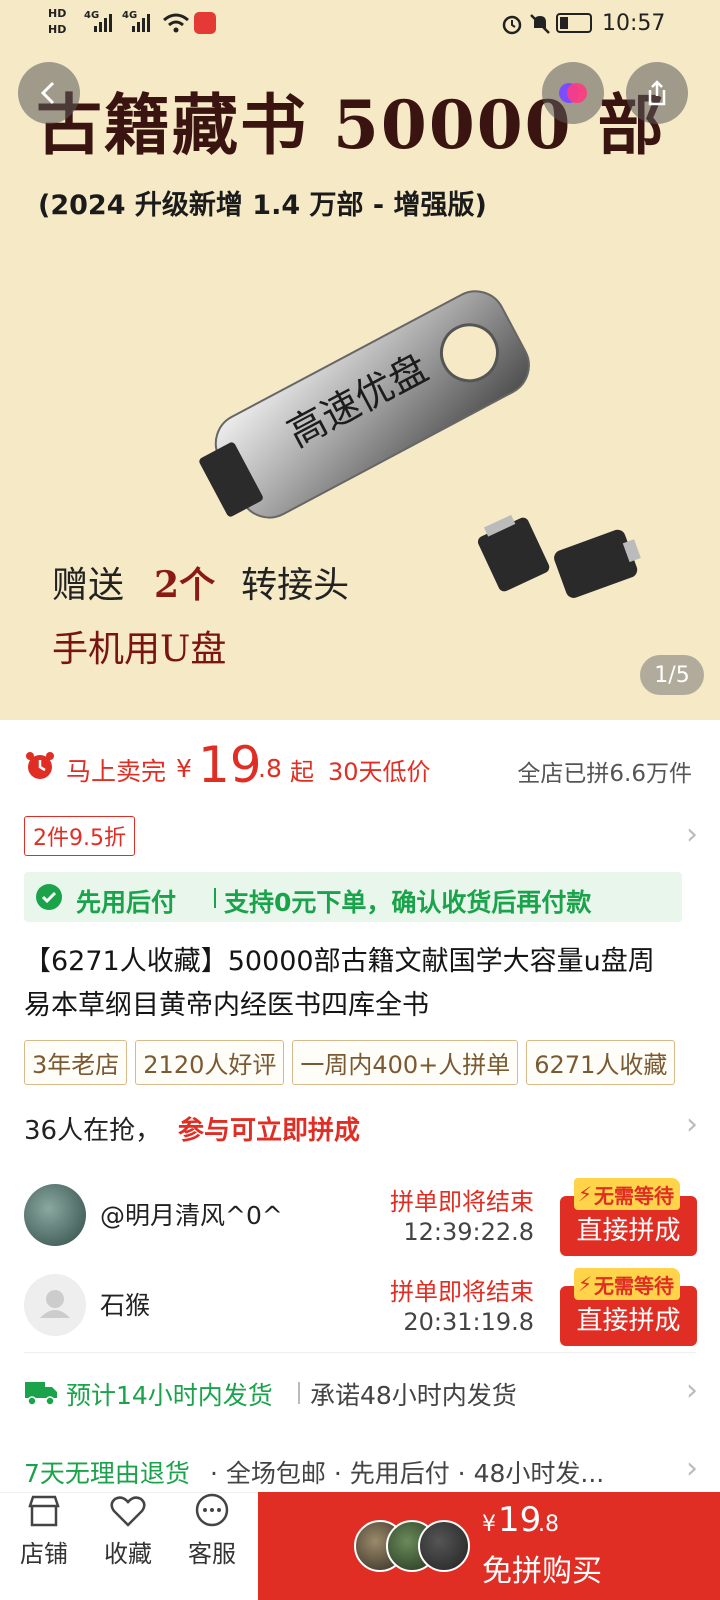 This screenshot has width=720, height=1600. What do you see at coordinates (542, 1571) in the screenshot?
I see `buy-label: 免拼购买` at bounding box center [542, 1571].